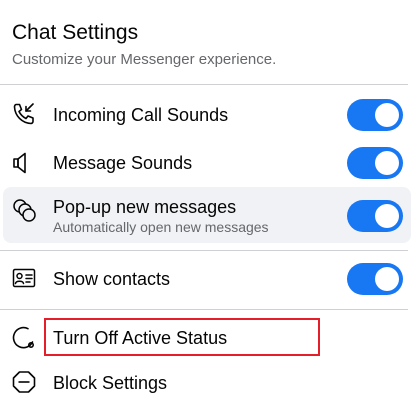 Image resolution: width=420 pixels, height=404 pixels. I want to click on block-settings-button: Block Settings, so click(207, 382).